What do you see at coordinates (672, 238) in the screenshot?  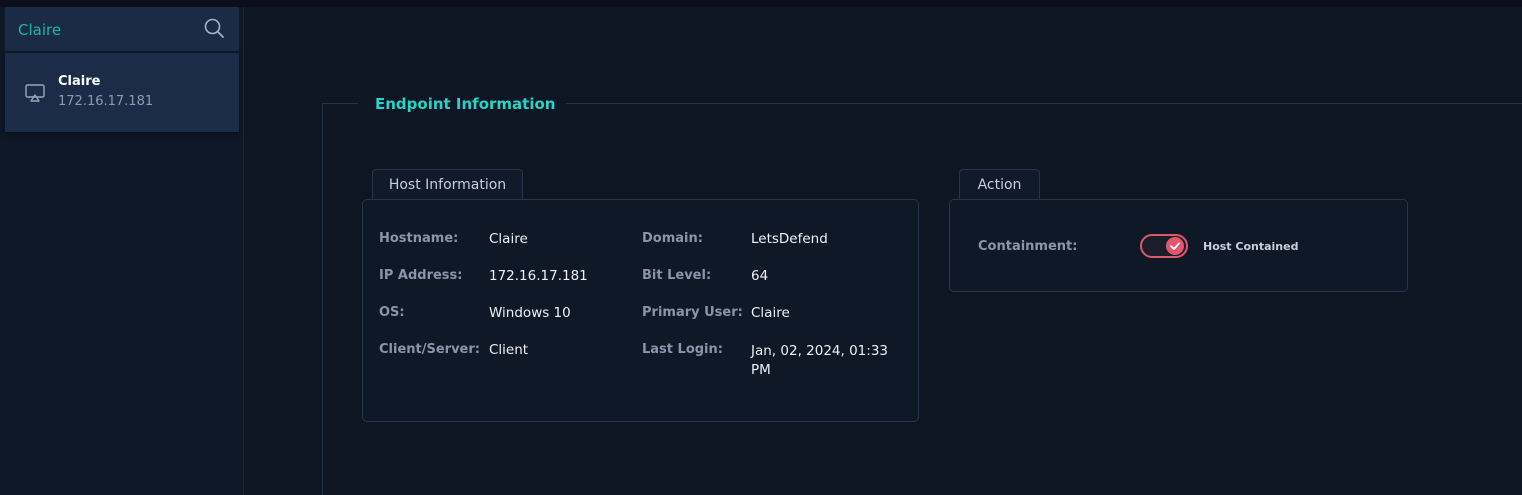 I see `field-label: Domain:` at bounding box center [672, 238].